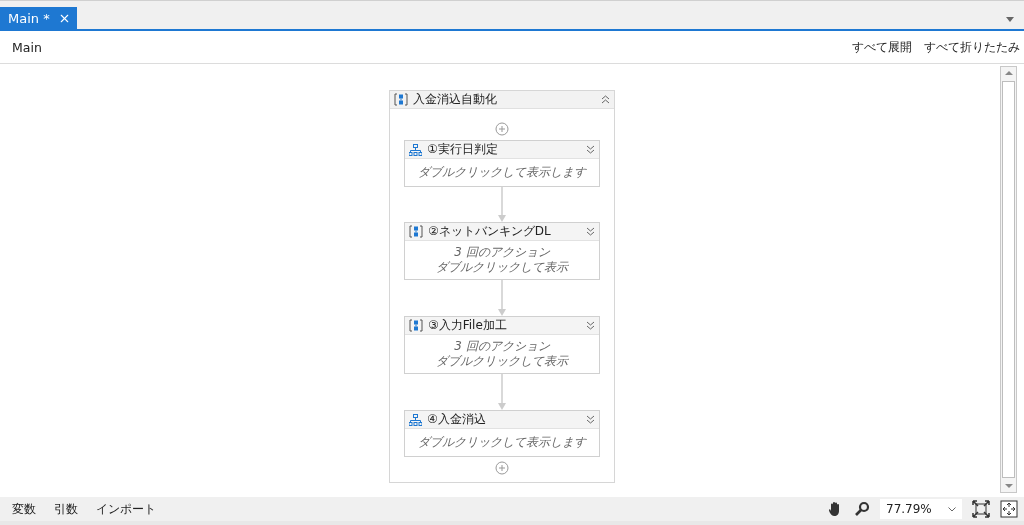  I want to click on caret-icon, so click(952, 509).